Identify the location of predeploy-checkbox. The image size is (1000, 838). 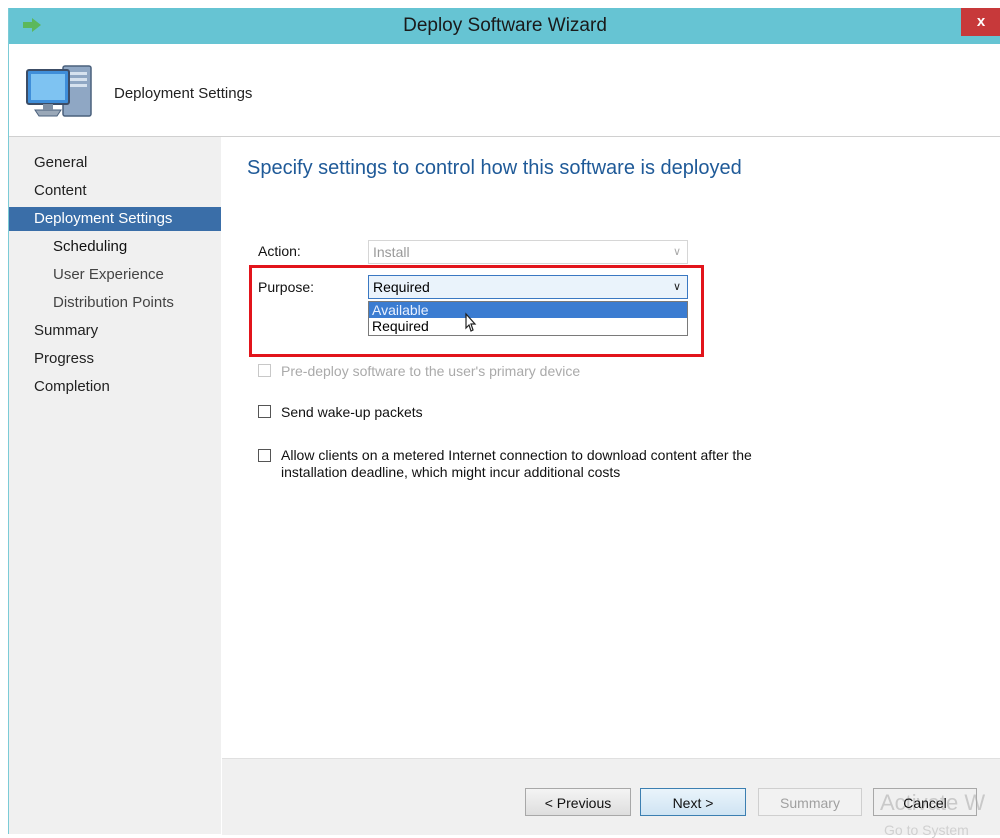
(264, 370).